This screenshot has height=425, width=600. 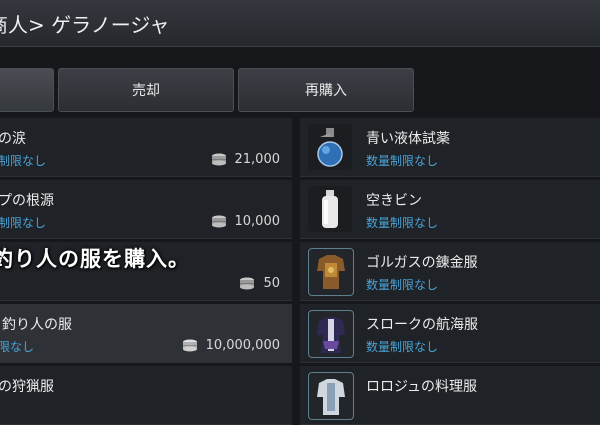 What do you see at coordinates (245, 159) in the screenshot?
I see `item-price: 21,000` at bounding box center [245, 159].